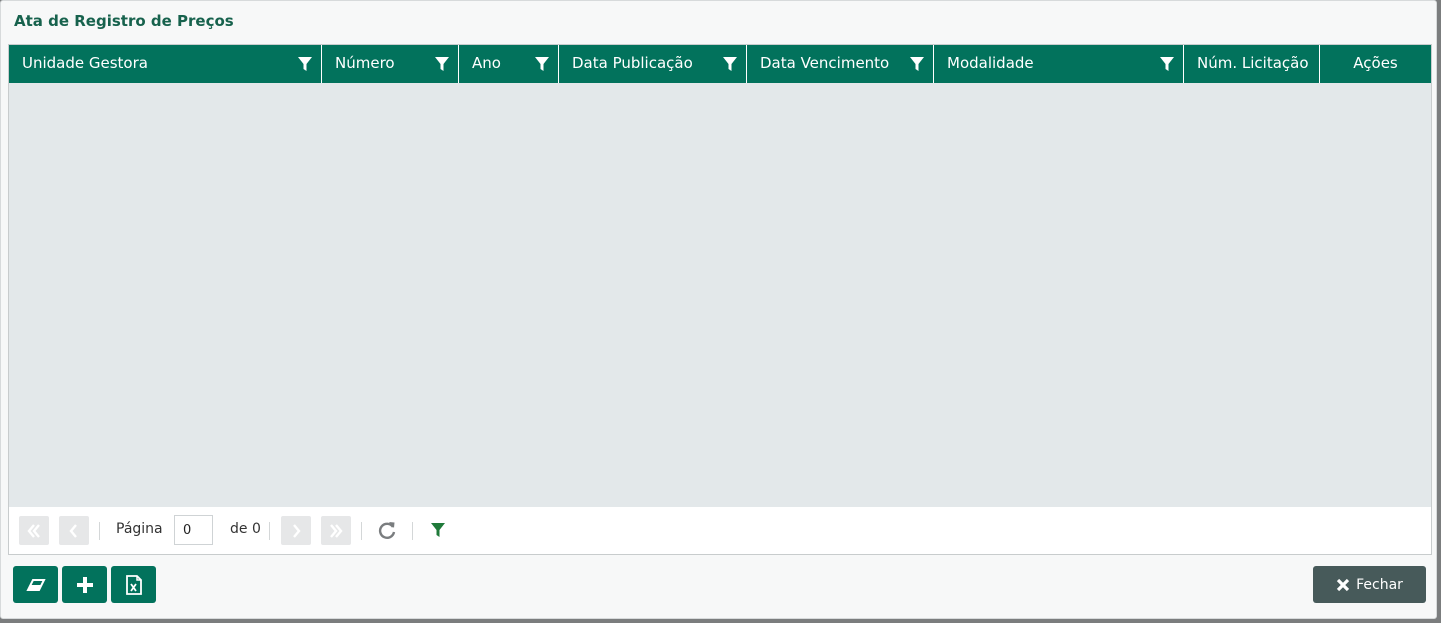  I want to click on column-header-data-vencimento: Data Vencimento, so click(840, 64).